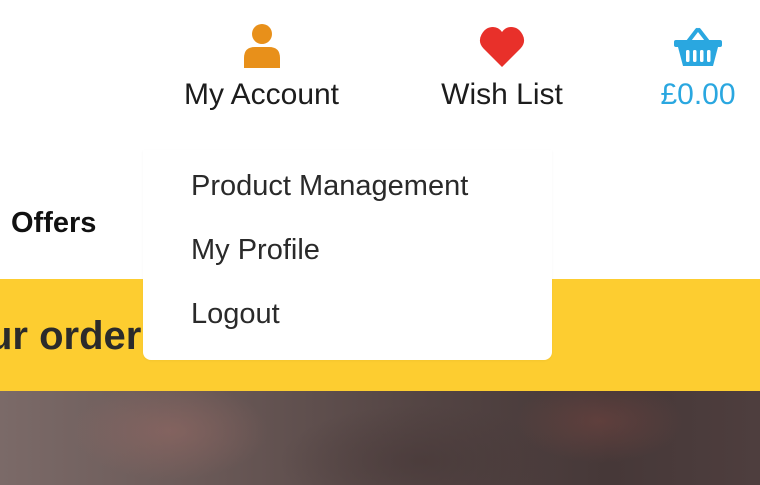  I want to click on my-account-link: My Account, so click(261, 67).